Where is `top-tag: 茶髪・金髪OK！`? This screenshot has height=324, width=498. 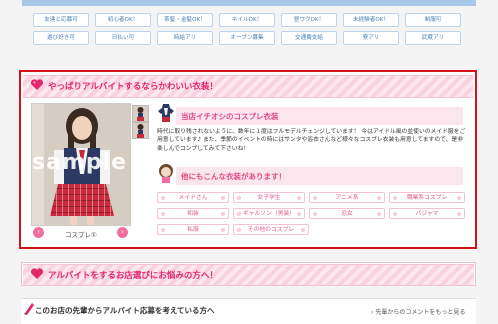 top-tag: 茶髪・金髪OK！ is located at coordinates (185, 20).